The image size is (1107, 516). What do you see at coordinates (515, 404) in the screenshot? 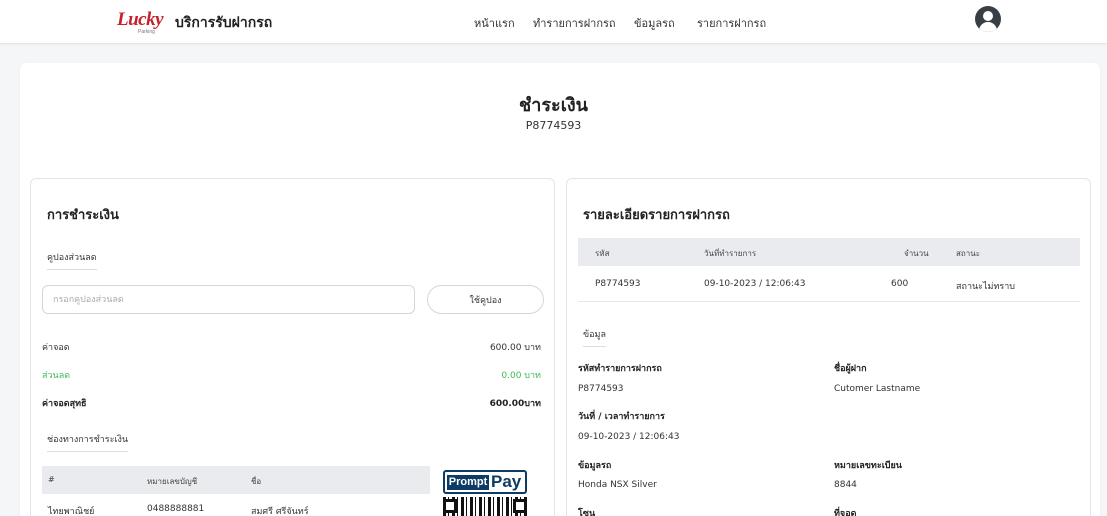
I see `net-fee-value: 600.00บาท` at bounding box center [515, 404].